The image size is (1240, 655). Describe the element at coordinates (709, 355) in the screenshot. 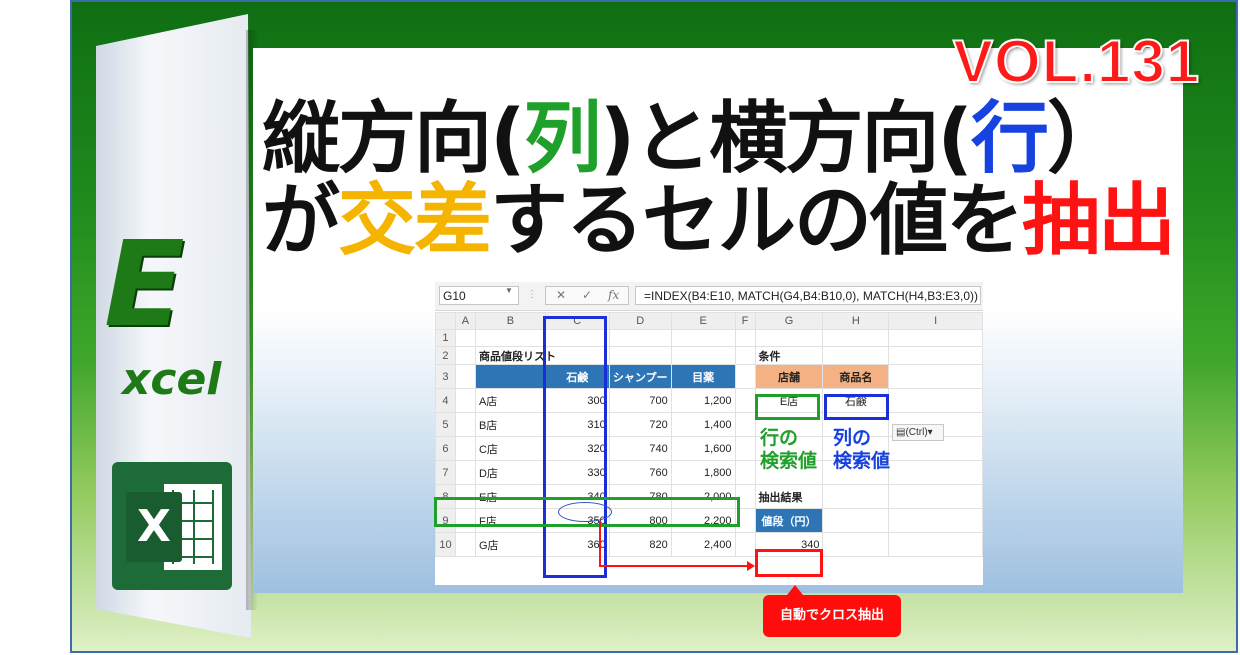

I see `table-row: 2 商品値段リスト 条件` at that location.